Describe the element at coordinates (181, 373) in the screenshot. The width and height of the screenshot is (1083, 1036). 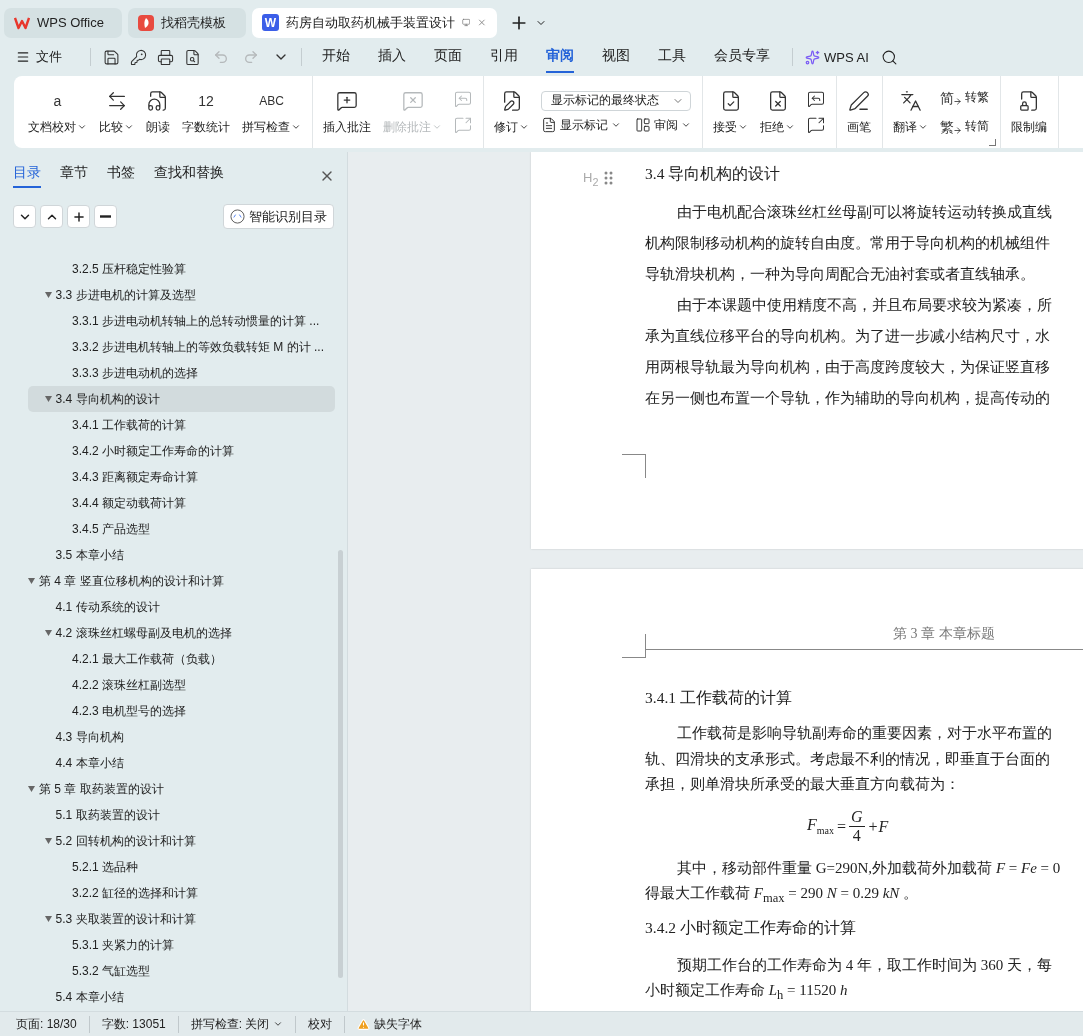
I see `toc-item: 3.3.3 步进电动机的选择` at that location.